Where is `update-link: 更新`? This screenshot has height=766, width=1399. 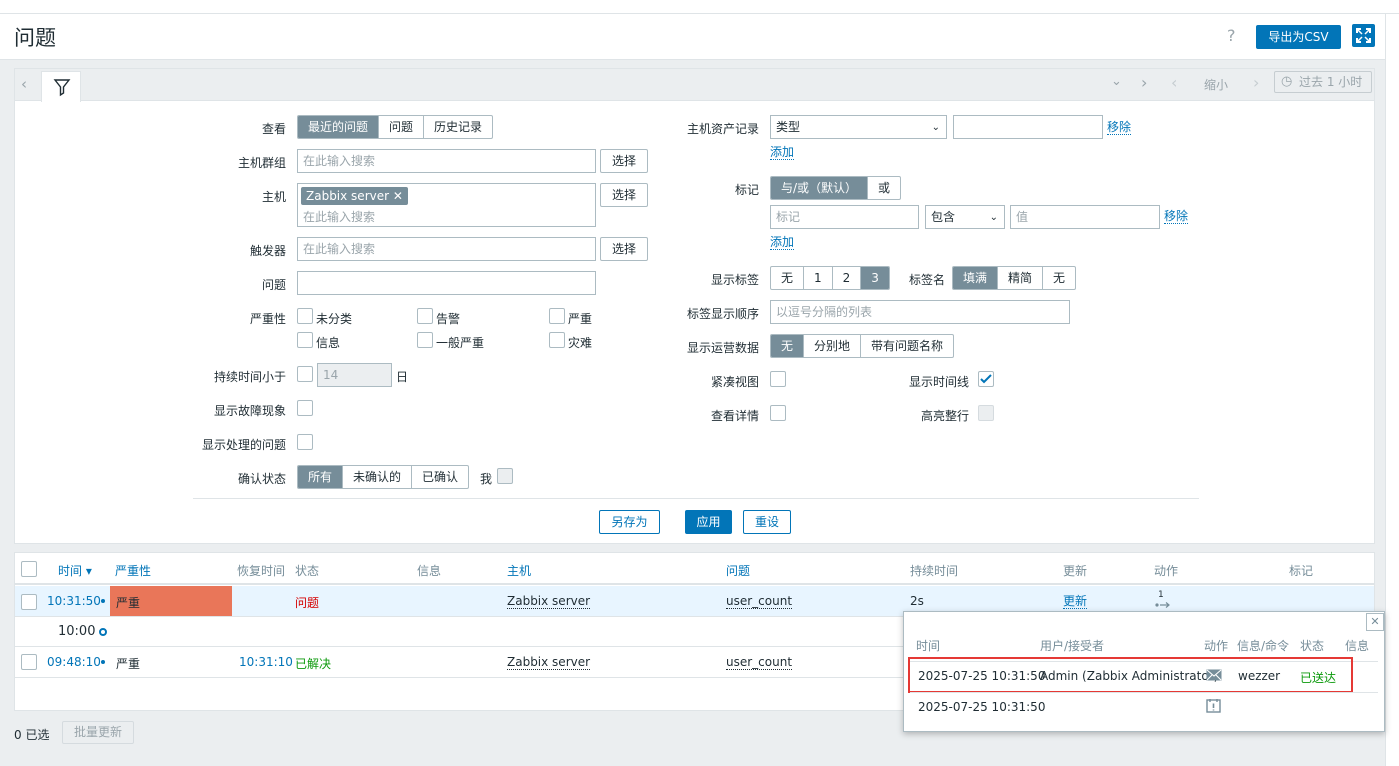 update-link: 更新 is located at coordinates (1075, 601).